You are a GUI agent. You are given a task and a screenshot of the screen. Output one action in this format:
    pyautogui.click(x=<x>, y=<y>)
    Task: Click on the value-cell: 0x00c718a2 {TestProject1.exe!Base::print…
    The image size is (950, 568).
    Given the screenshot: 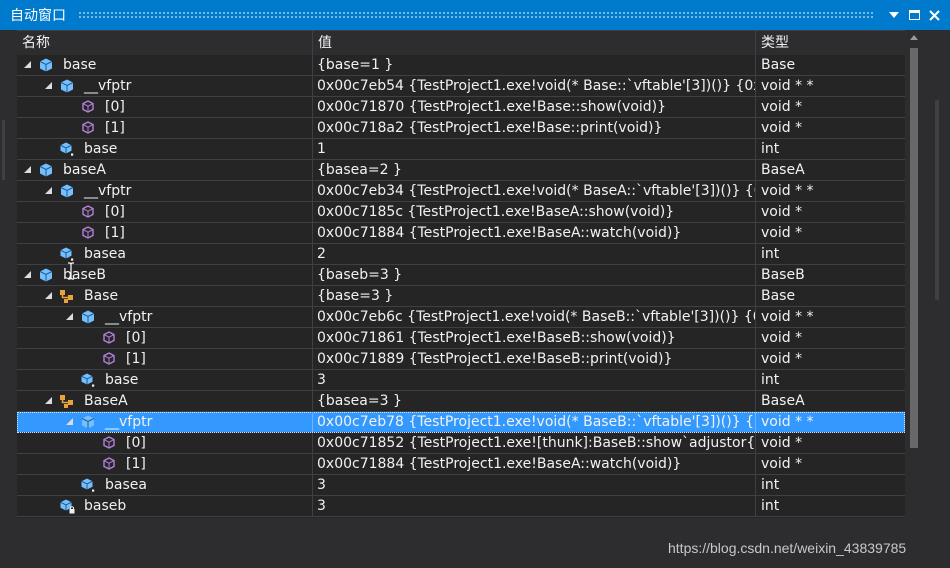 What is the action you would take?
    pyautogui.click(x=534, y=128)
    